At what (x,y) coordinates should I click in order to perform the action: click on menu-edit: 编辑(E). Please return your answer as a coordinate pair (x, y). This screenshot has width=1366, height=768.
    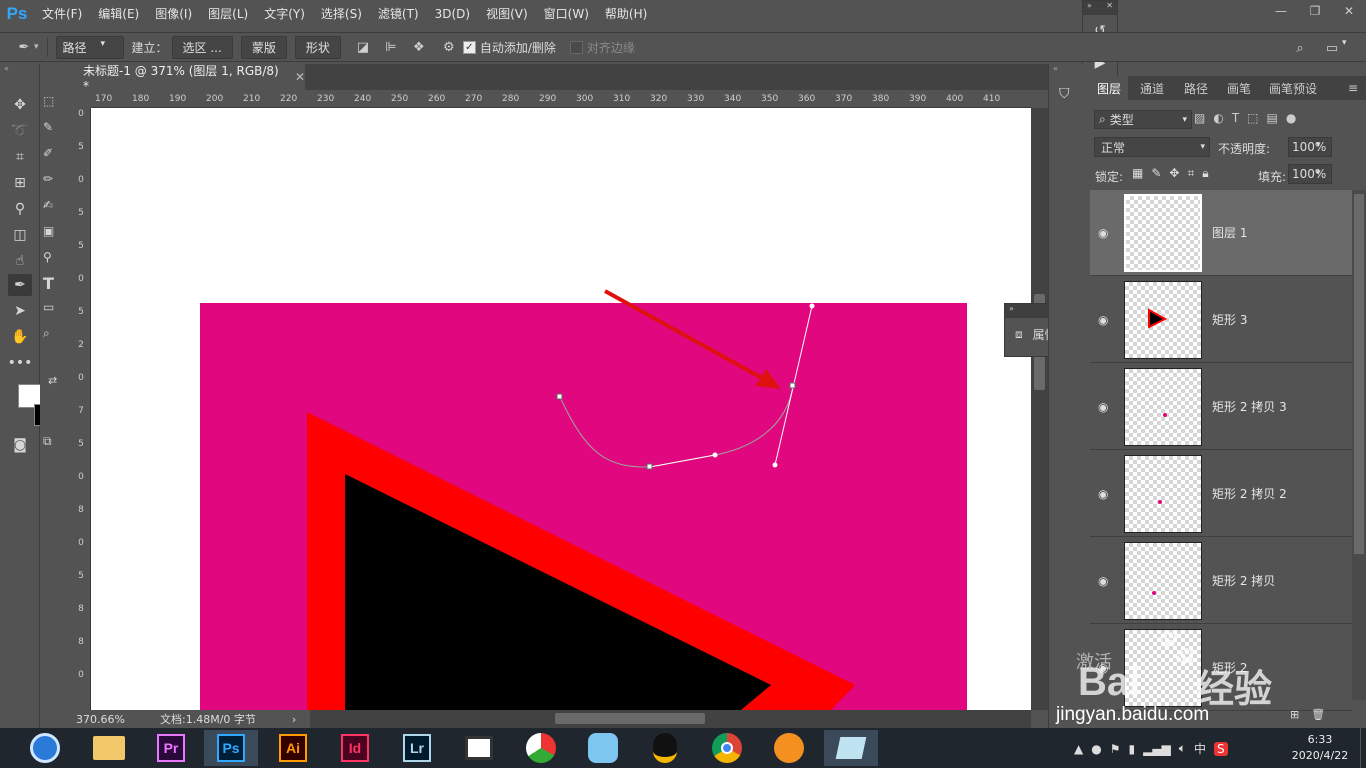
    Looking at the image, I should click on (118, 14).